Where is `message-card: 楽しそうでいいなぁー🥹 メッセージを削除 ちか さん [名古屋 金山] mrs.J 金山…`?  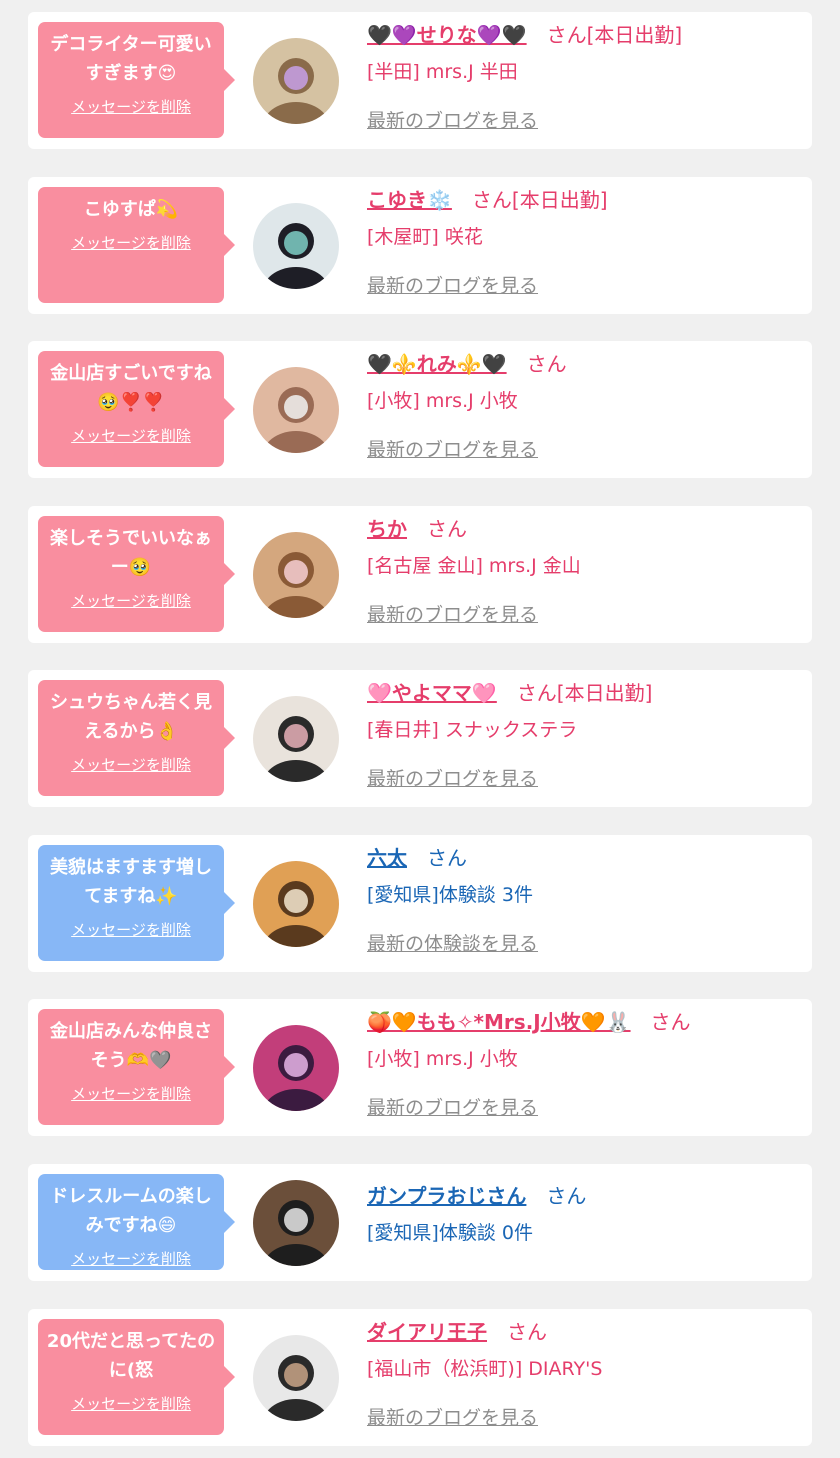
message-card: 楽しそうでいいなぁー🥹 メッセージを削除 ちか さん [名古屋 金山] mrs.J 金山… is located at coordinates (420, 574).